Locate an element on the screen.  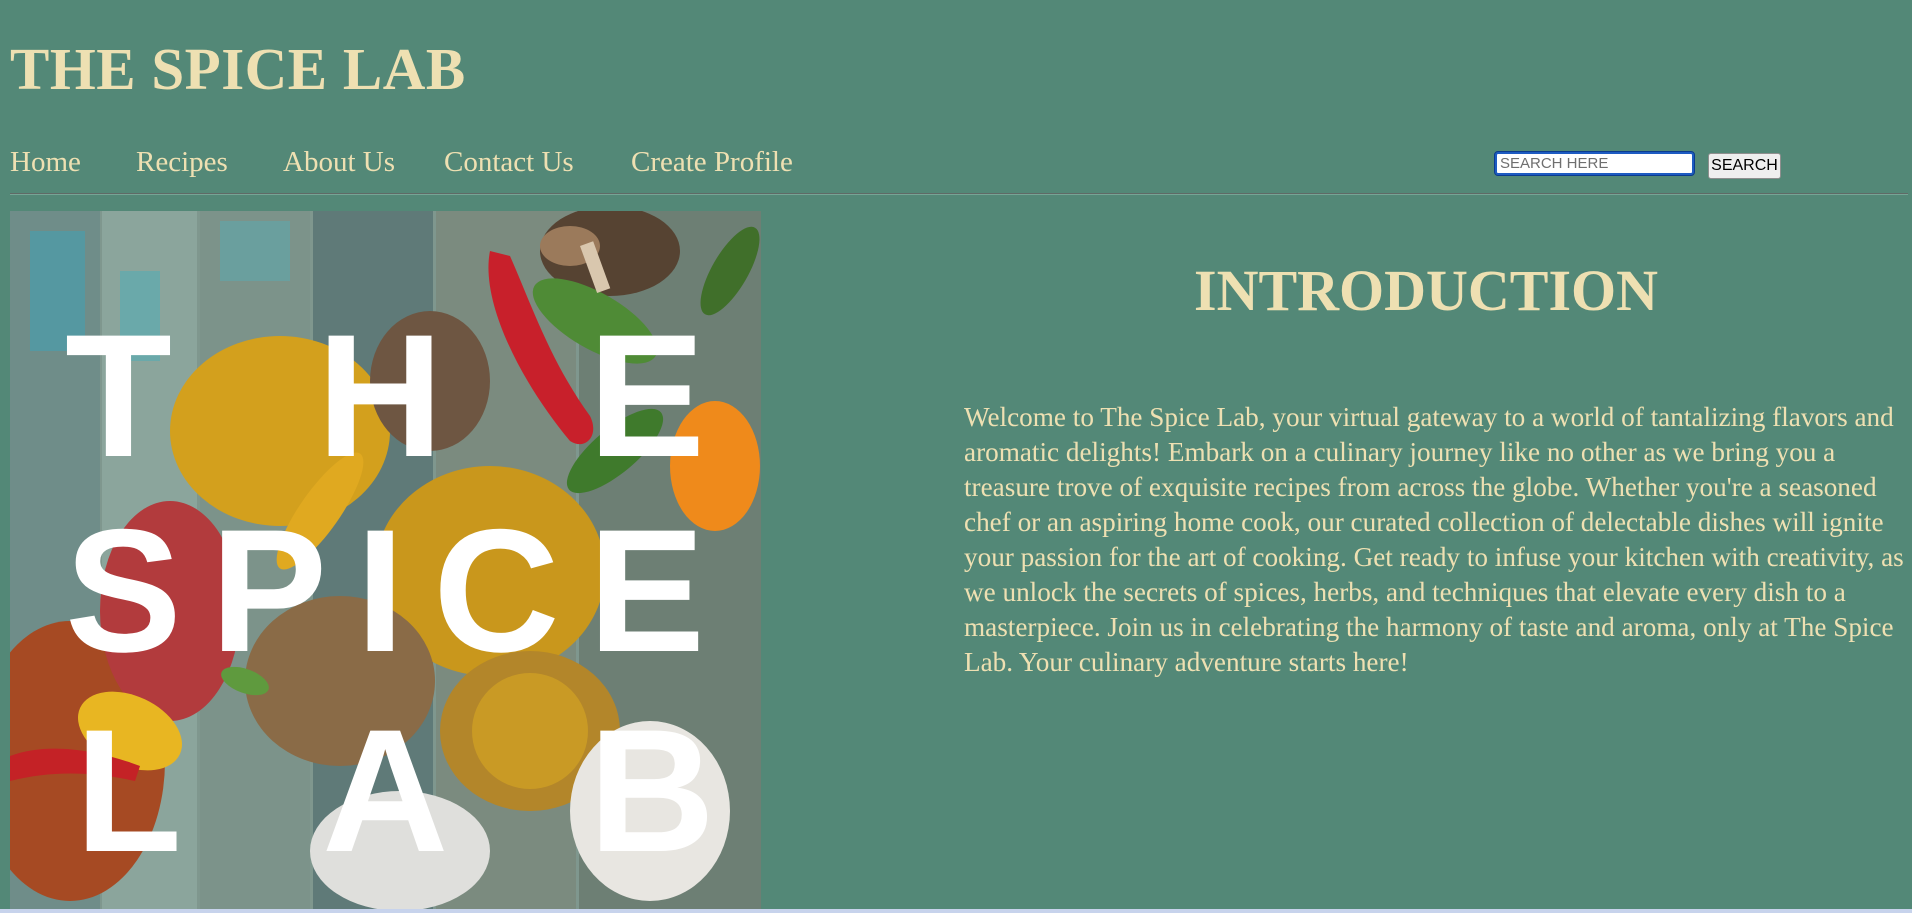
site-title: THE SPICE LAB is located at coordinates (238, 69).